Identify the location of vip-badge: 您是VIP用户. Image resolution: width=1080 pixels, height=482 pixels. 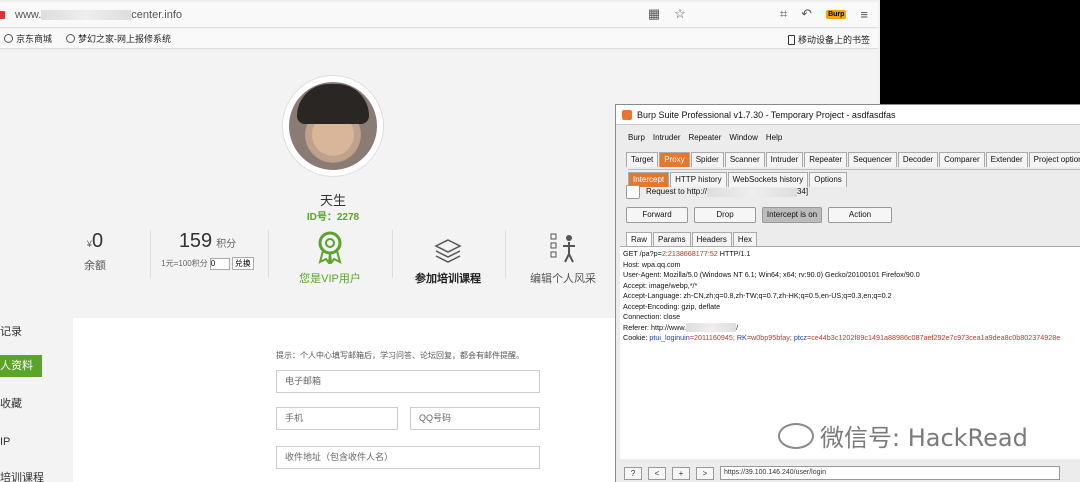
(330, 258).